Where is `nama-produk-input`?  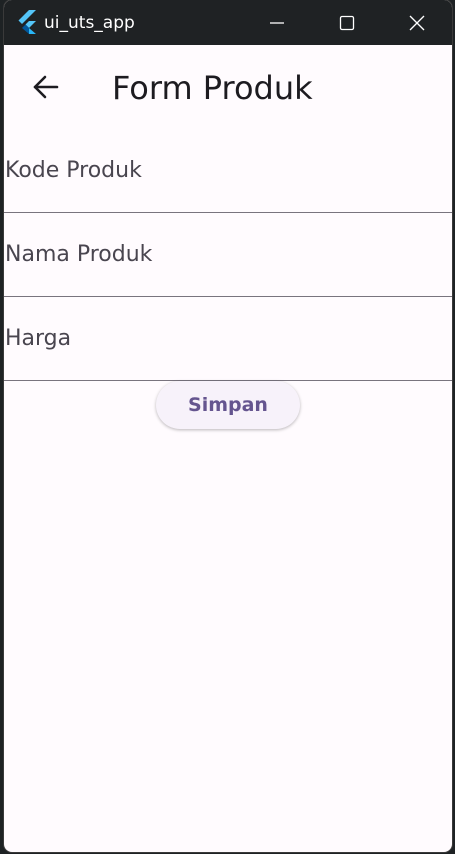
nama-produk-input is located at coordinates (228, 254).